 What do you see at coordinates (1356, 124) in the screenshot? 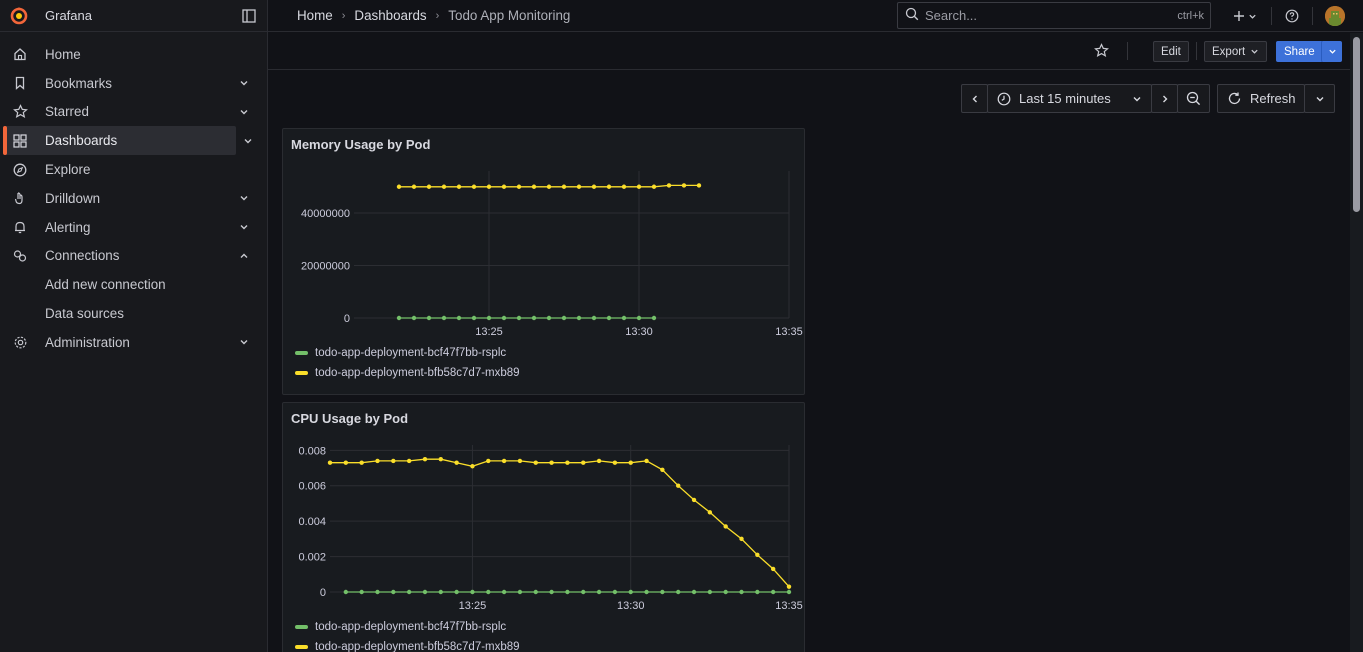
I see `scrollbar-thumb` at bounding box center [1356, 124].